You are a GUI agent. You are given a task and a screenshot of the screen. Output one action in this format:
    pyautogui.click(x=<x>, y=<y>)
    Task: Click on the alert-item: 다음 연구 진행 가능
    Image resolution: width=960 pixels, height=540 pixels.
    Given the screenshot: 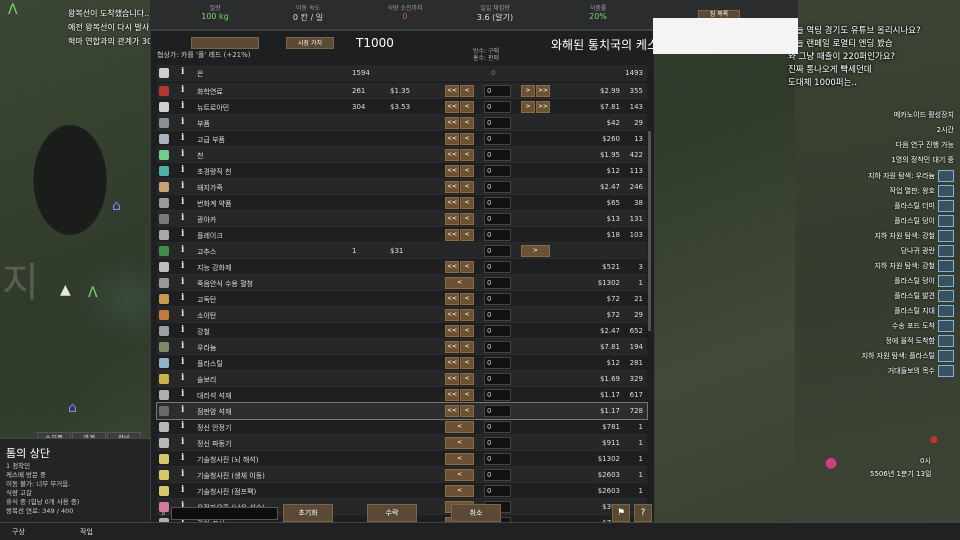 What is the action you would take?
    pyautogui.click(x=925, y=145)
    